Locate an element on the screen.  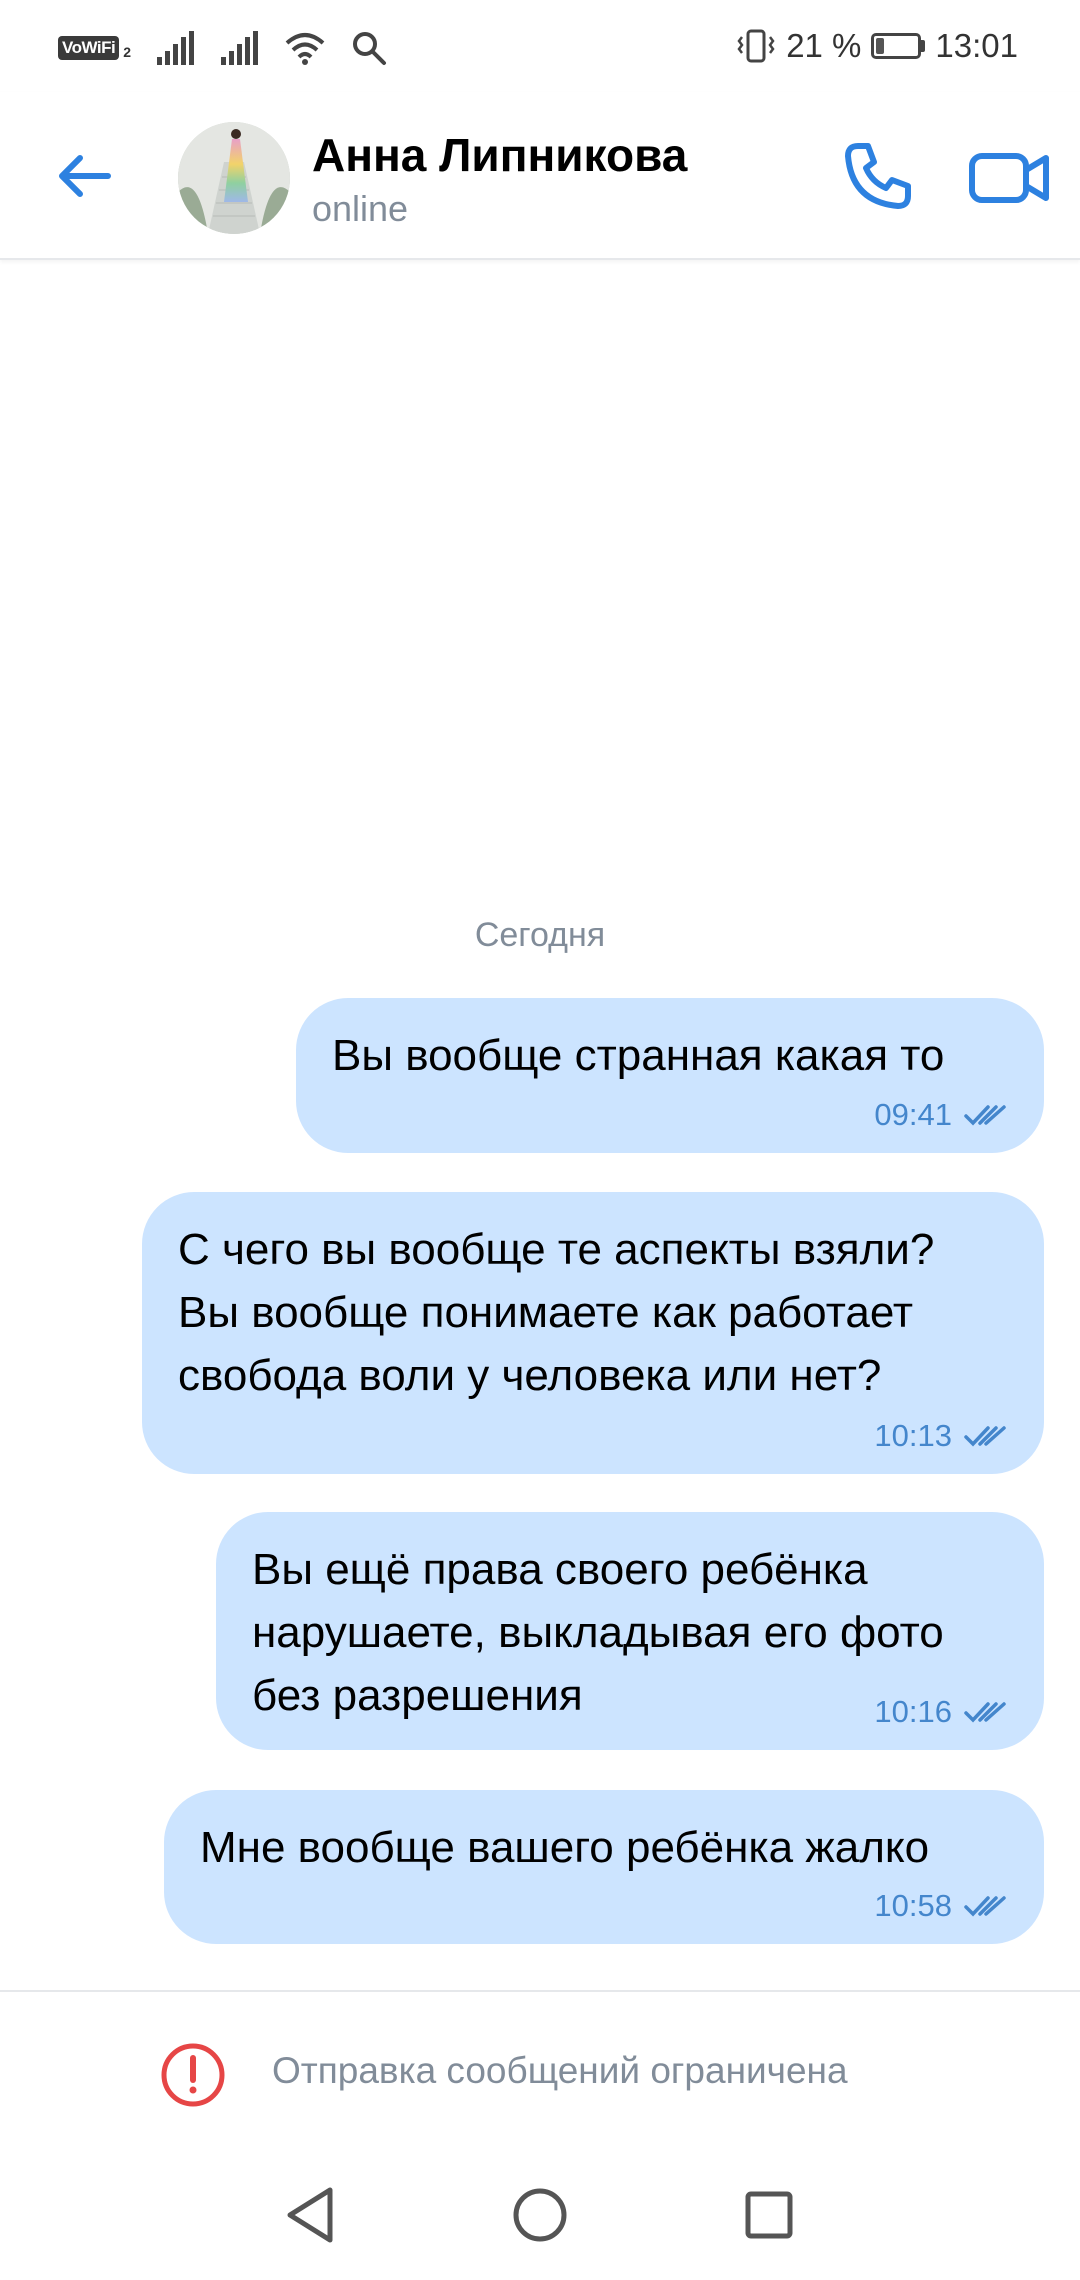
restricted-message-text: Отправка сообщений ограничена is located at coordinates (560, 2070).